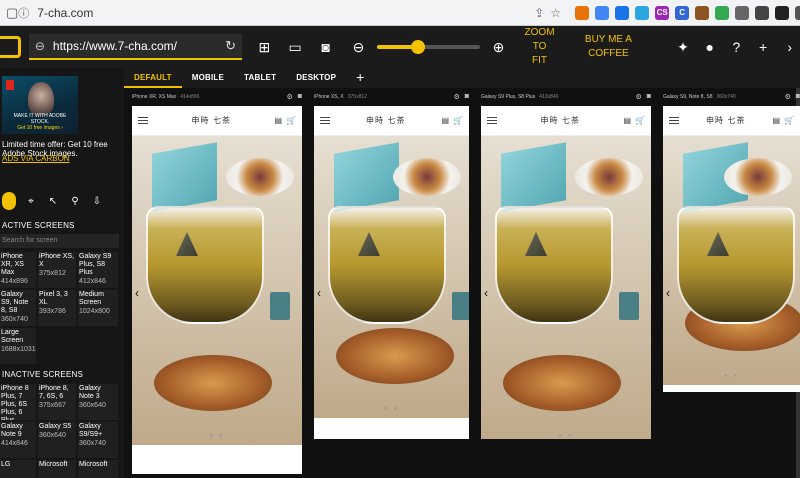 Image resolution: width=800 pixels, height=478 pixels. I want to click on ext-google-icon, so click(602, 12).